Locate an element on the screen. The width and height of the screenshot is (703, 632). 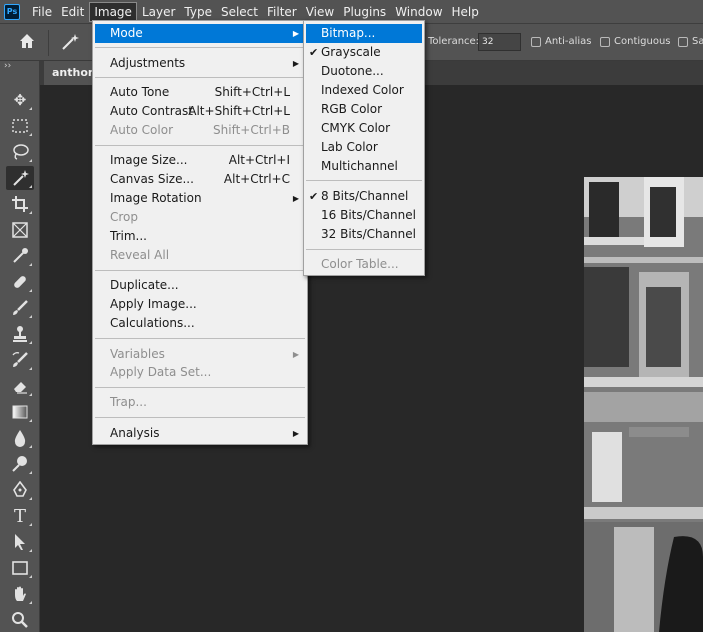
menu-item-rgb-color: RGB Color is located at coordinates (364, 109).